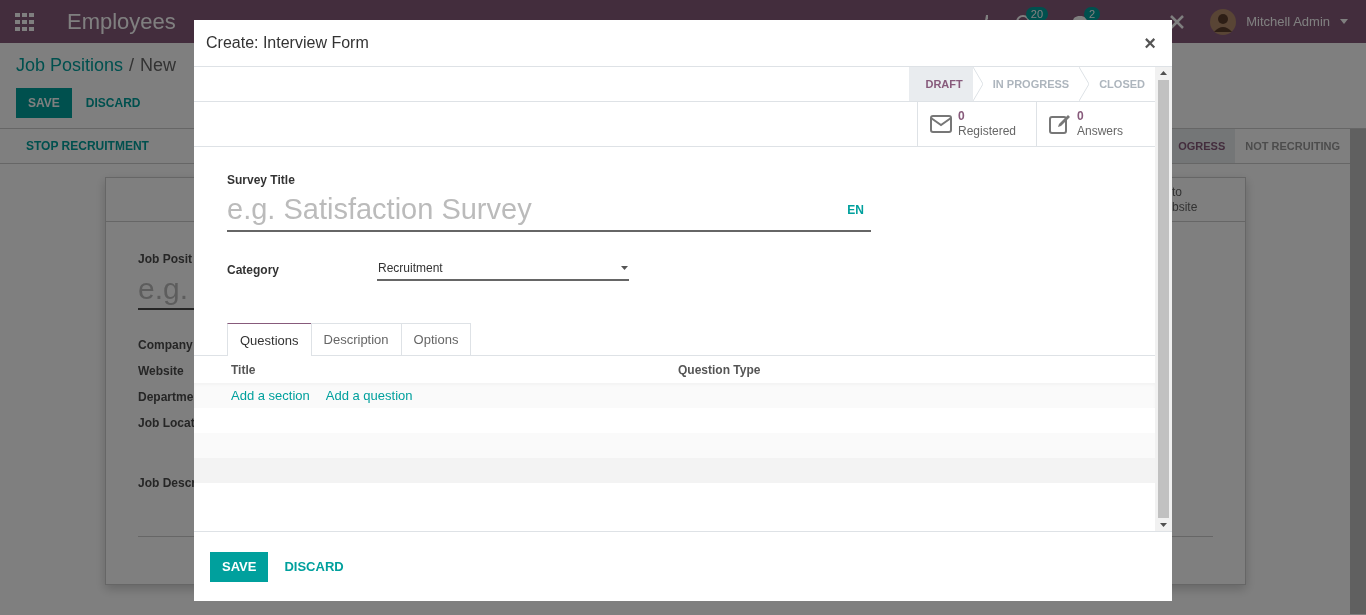 This screenshot has height=615, width=1366. Describe the element at coordinates (1177, 21) in the screenshot. I see `tools-icon` at that location.